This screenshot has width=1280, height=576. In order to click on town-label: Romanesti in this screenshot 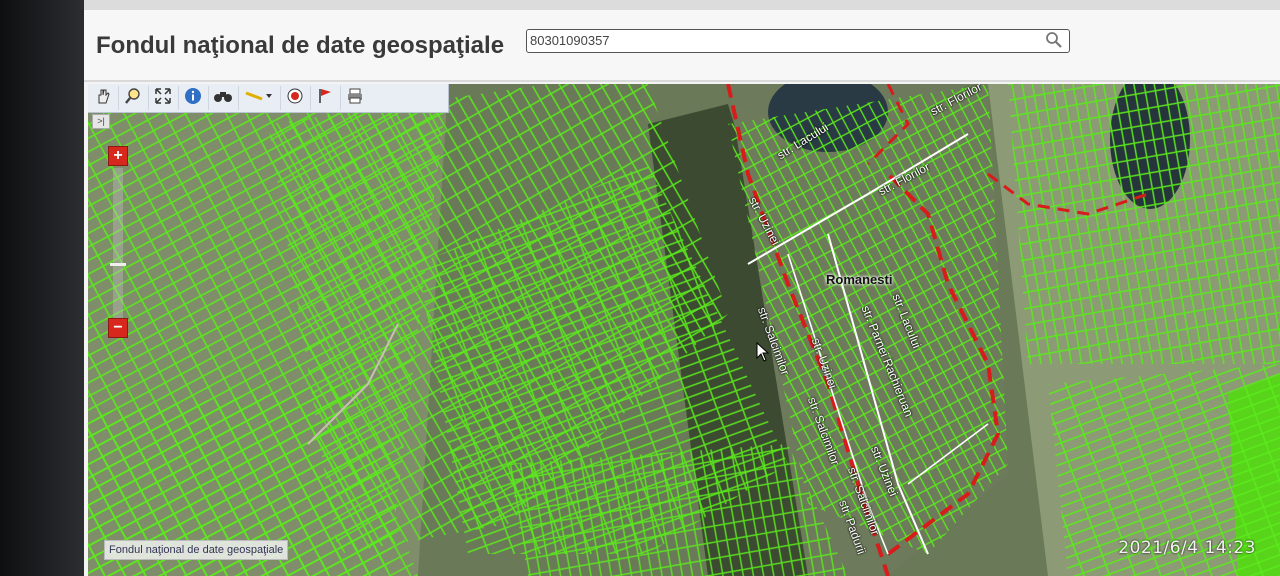, I will do `click(859, 279)`.